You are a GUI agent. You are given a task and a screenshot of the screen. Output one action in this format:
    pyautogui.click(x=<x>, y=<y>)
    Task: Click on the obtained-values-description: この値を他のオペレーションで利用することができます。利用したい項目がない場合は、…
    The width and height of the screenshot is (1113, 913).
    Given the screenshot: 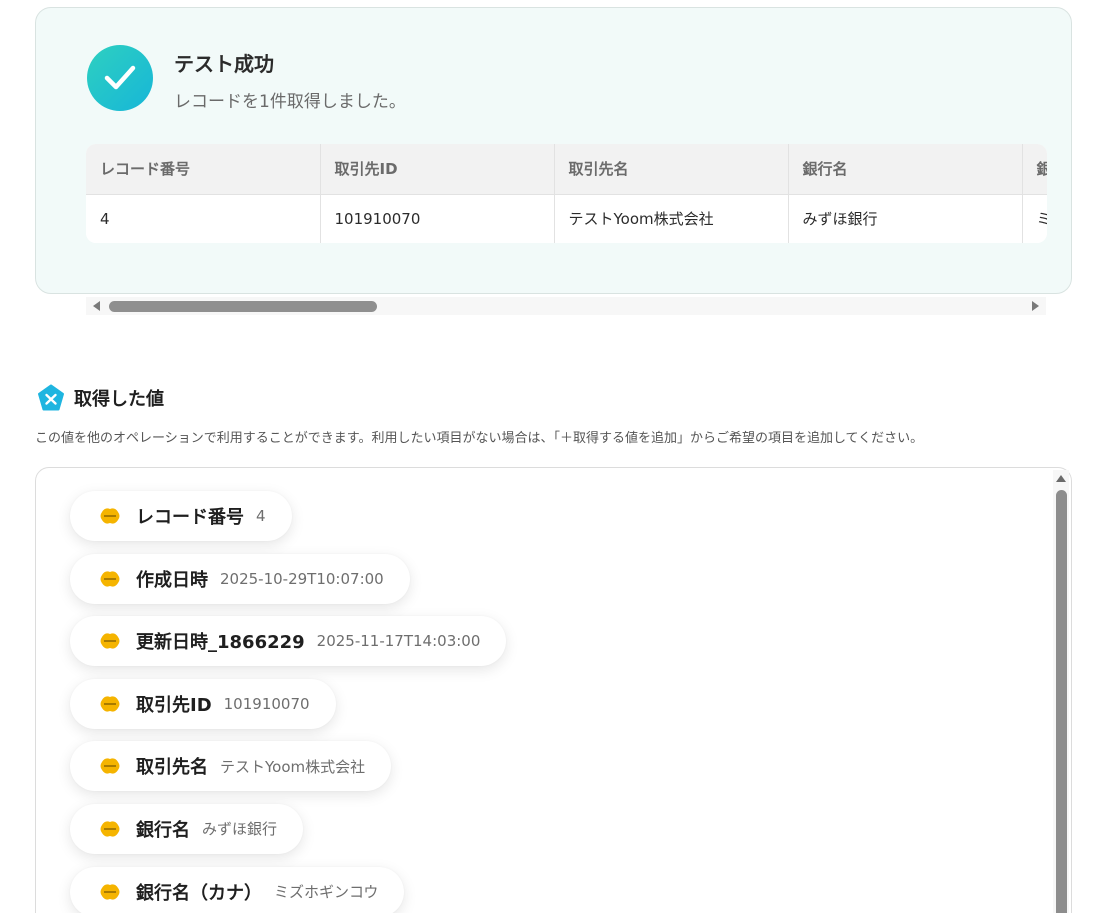 What is the action you would take?
    pyautogui.click(x=479, y=438)
    